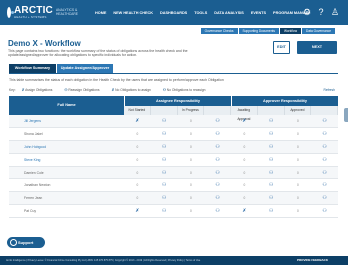  What do you see at coordinates (66, 121) in the screenshot?
I see `row-name: Jill Jergens` at bounding box center [66, 121].